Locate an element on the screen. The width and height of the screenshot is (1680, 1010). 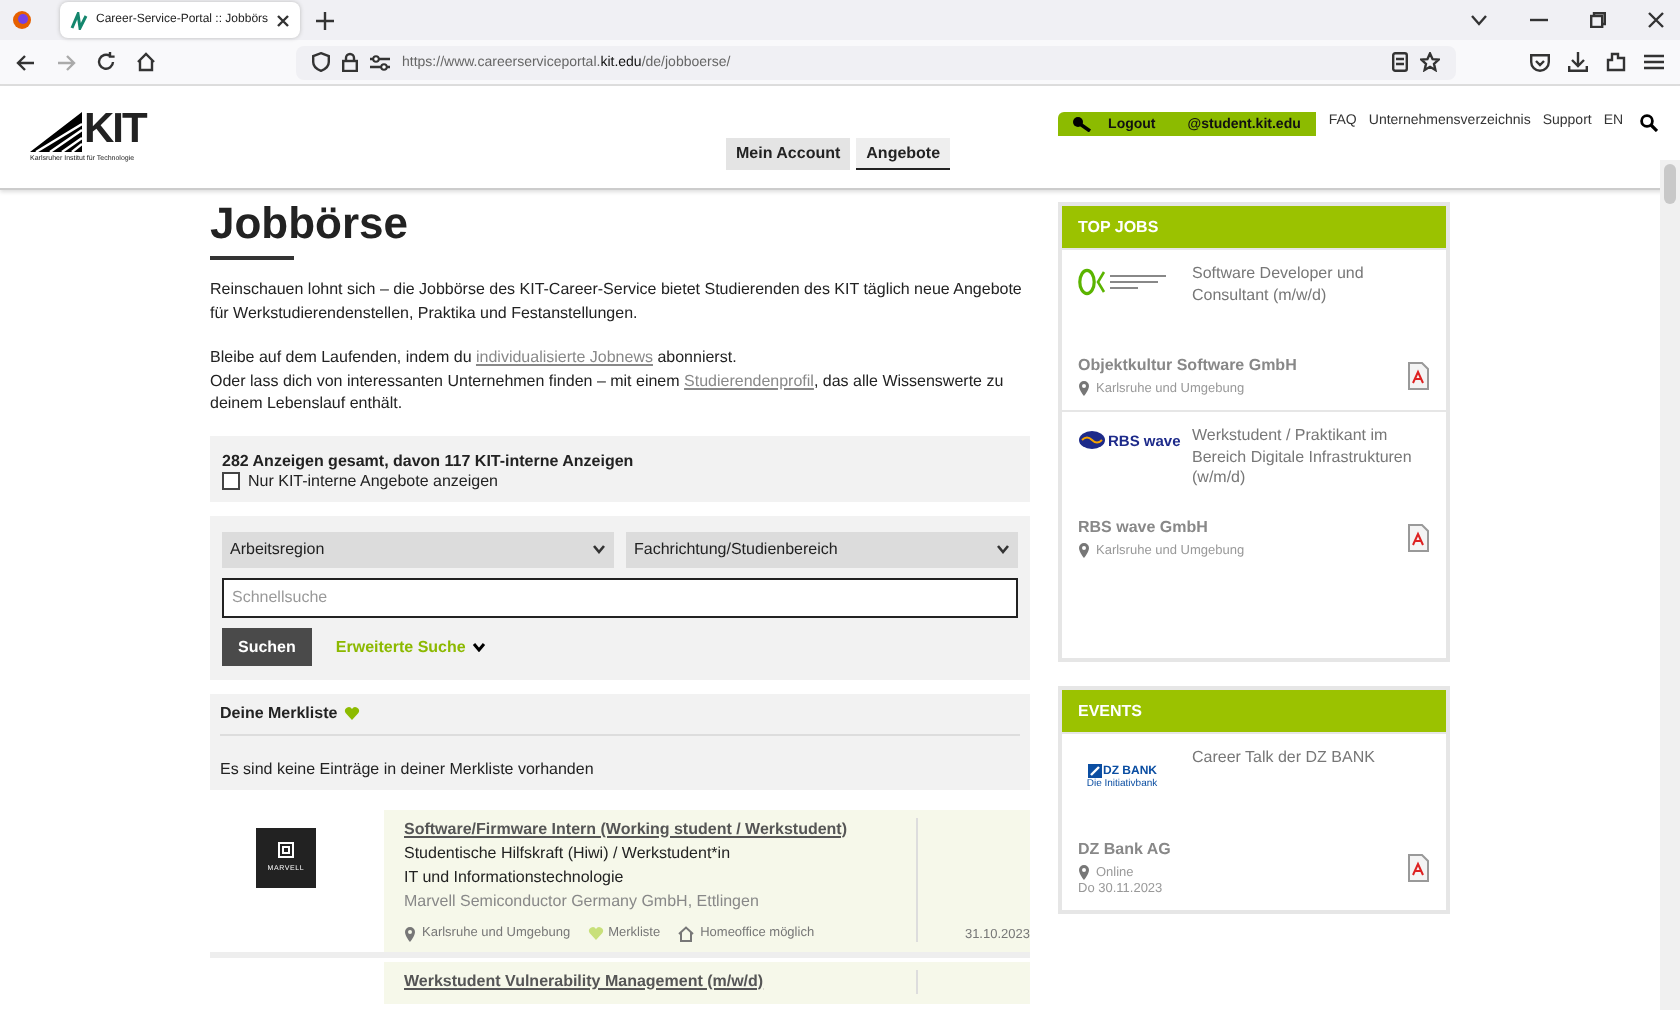
pocket-icon is located at coordinates (1540, 62).